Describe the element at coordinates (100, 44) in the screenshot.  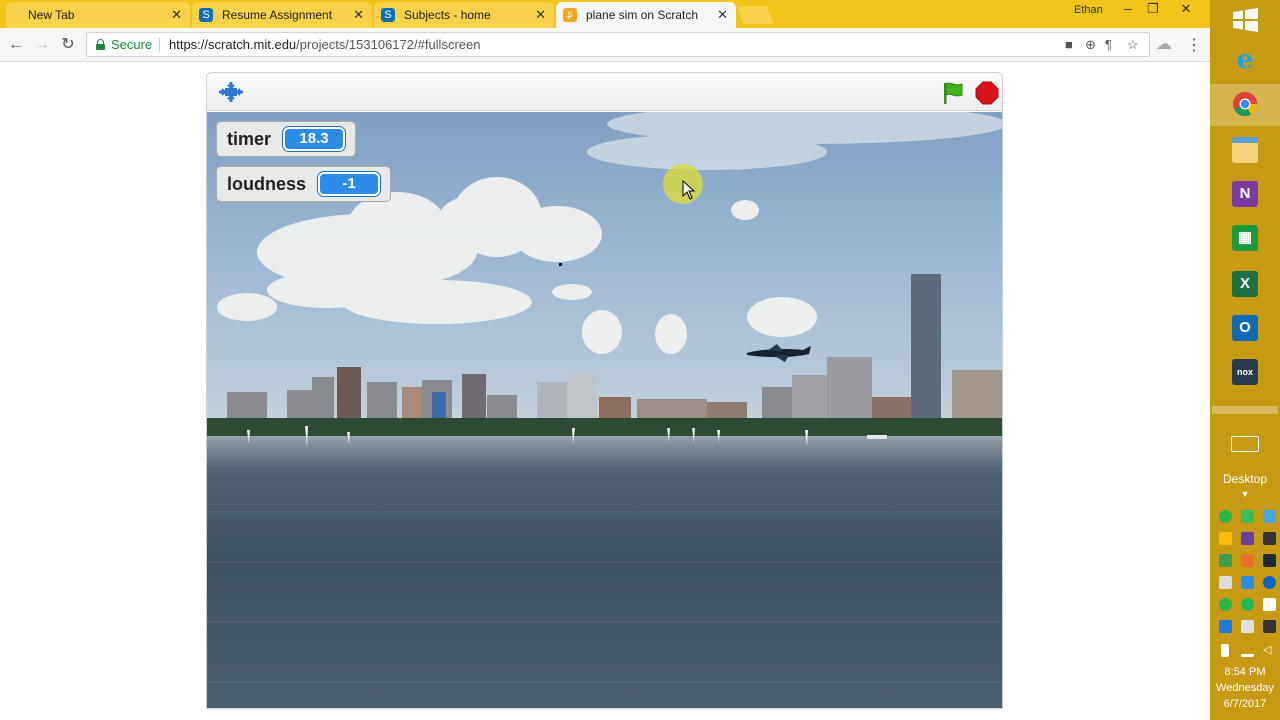
I see `lock-icon` at that location.